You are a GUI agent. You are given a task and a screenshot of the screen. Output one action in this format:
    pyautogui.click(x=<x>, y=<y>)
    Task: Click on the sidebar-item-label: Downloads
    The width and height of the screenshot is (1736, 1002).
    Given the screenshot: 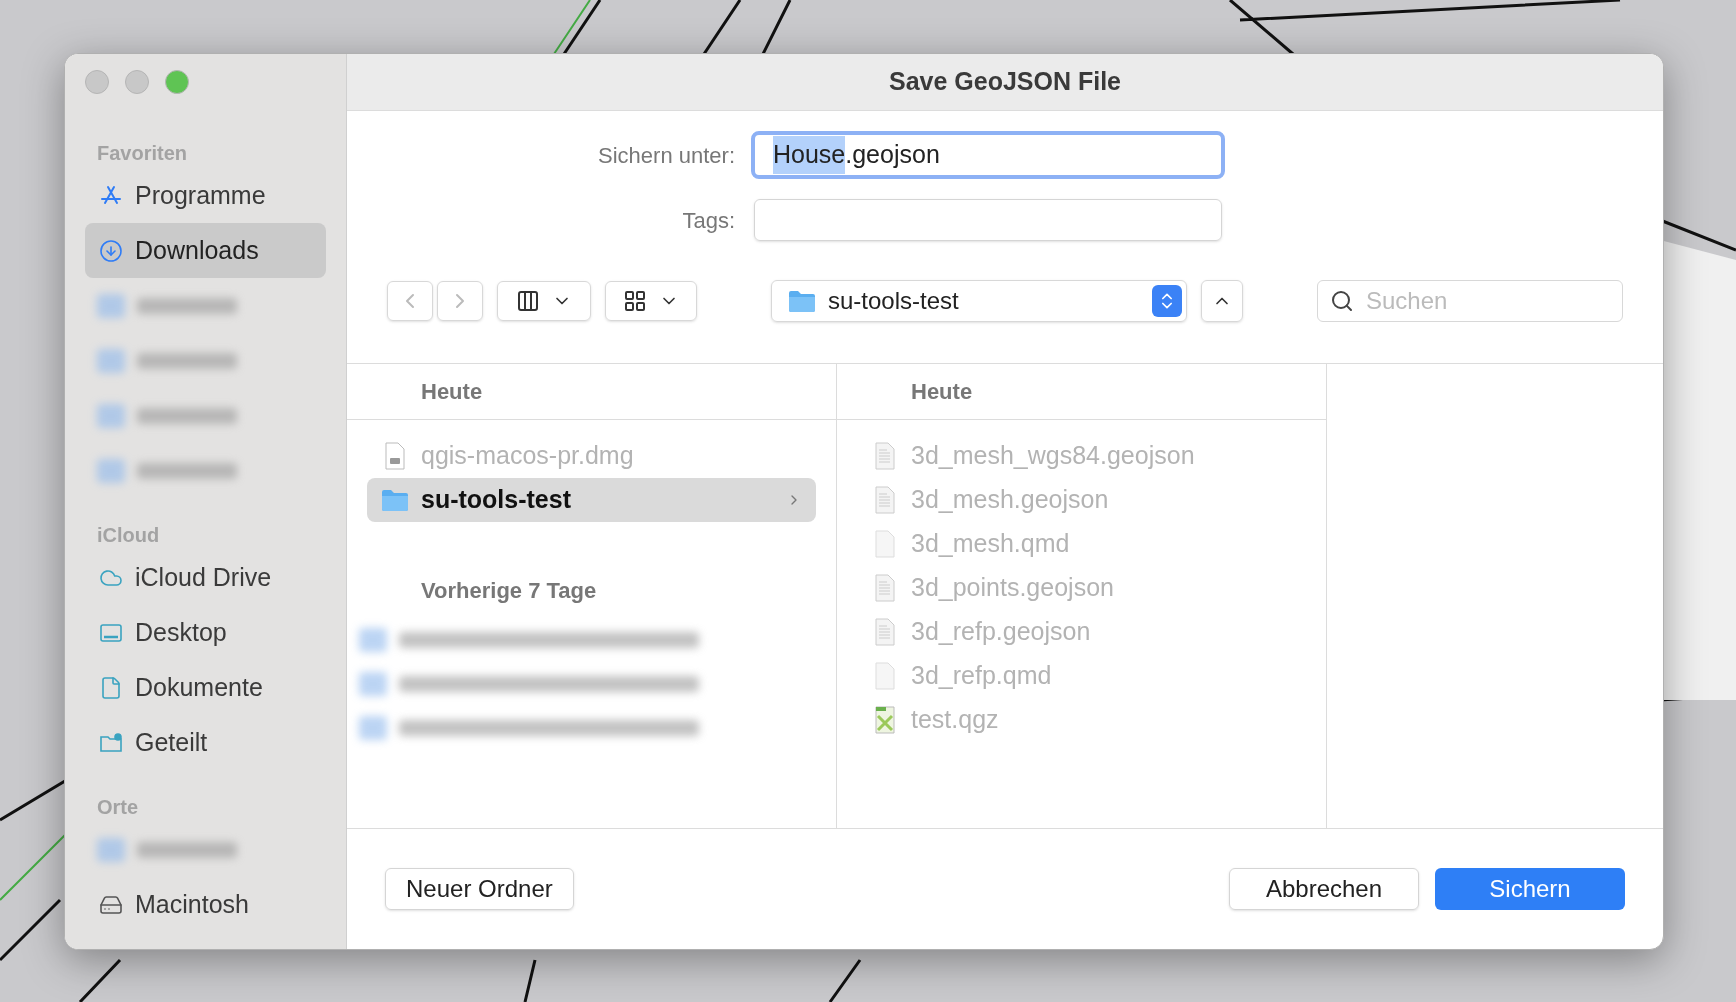 What is the action you would take?
    pyautogui.click(x=197, y=250)
    